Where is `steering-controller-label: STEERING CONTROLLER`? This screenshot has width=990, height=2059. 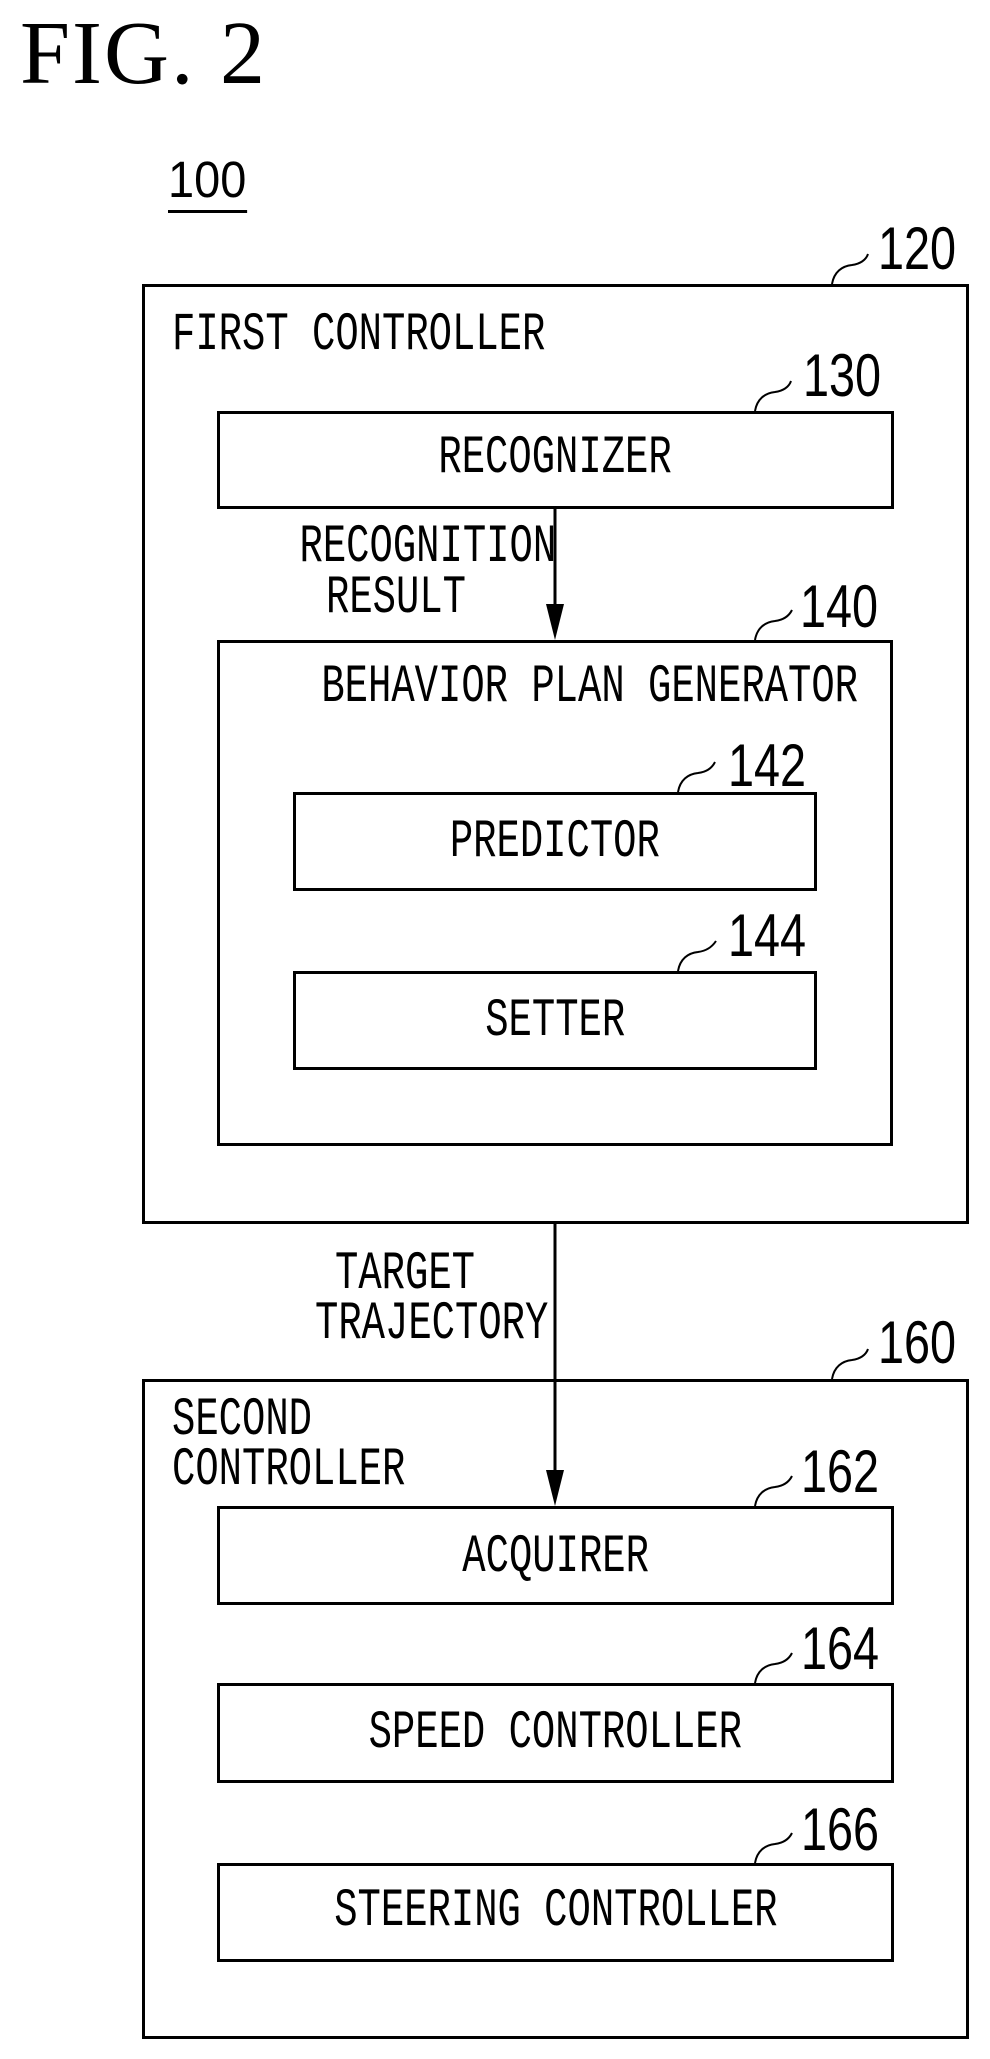 steering-controller-label: STEERING CONTROLLER is located at coordinates (555, 1911).